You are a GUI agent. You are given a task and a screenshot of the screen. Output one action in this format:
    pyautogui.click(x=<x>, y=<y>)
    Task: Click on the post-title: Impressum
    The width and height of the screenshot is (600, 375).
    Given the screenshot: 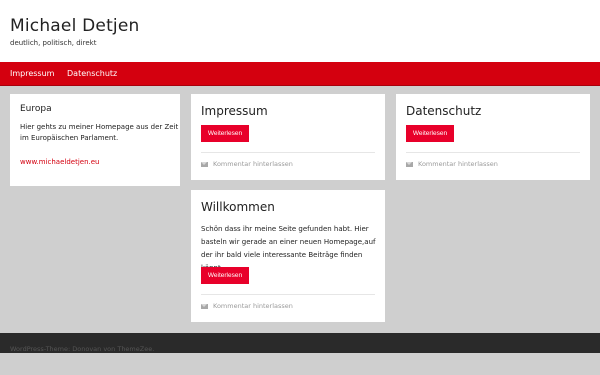 What is the action you would take?
    pyautogui.click(x=234, y=111)
    